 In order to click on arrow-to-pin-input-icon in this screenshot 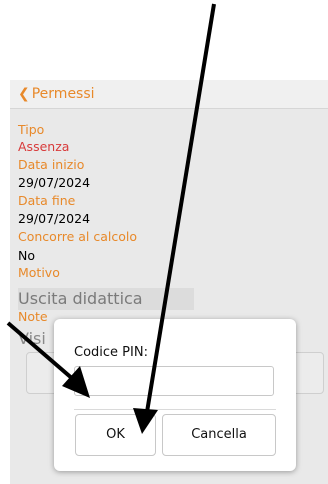, I will do `click(48, 359)`.